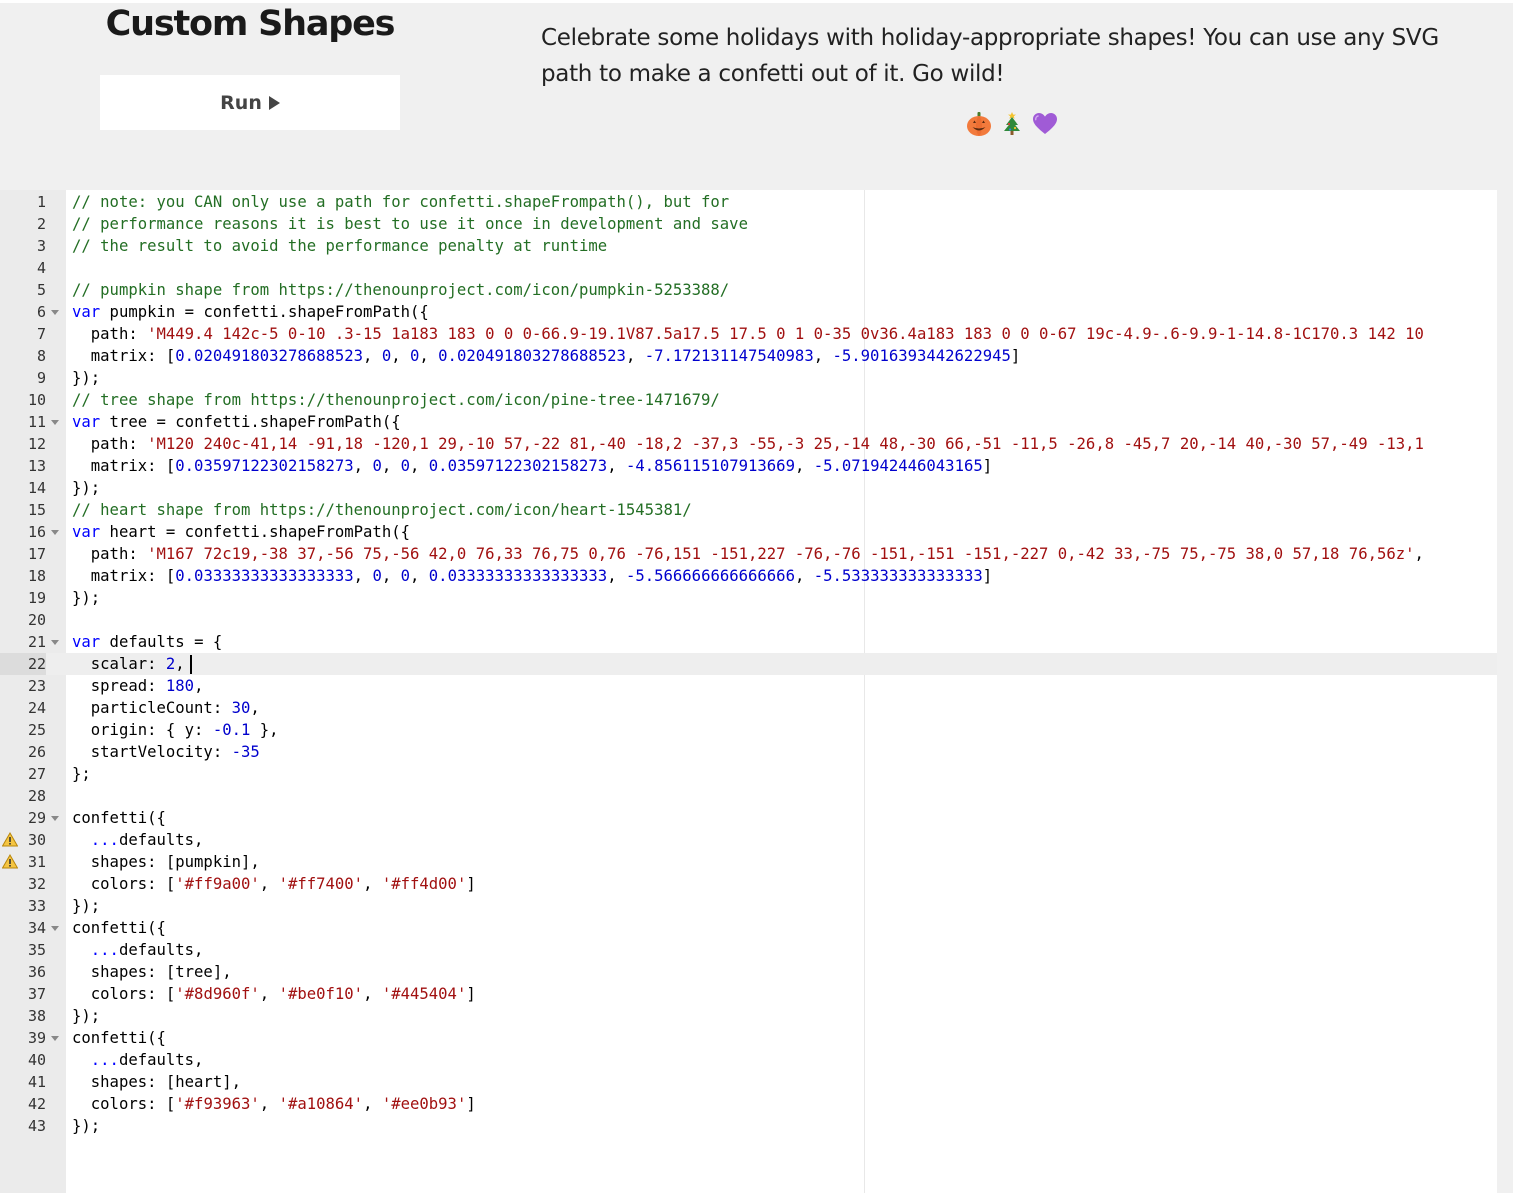 The width and height of the screenshot is (1513, 1193). What do you see at coordinates (748, 862) in the screenshot?
I see `code-line: 31 shapes: [pumpkin],` at bounding box center [748, 862].